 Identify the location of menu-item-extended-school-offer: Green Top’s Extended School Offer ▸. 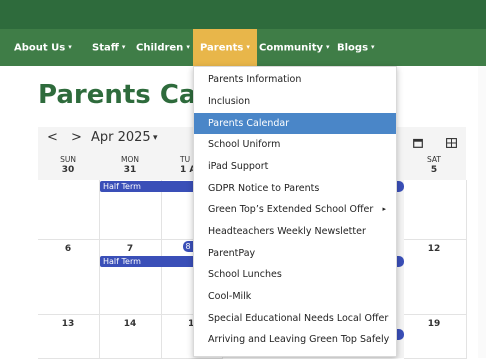
(295, 209).